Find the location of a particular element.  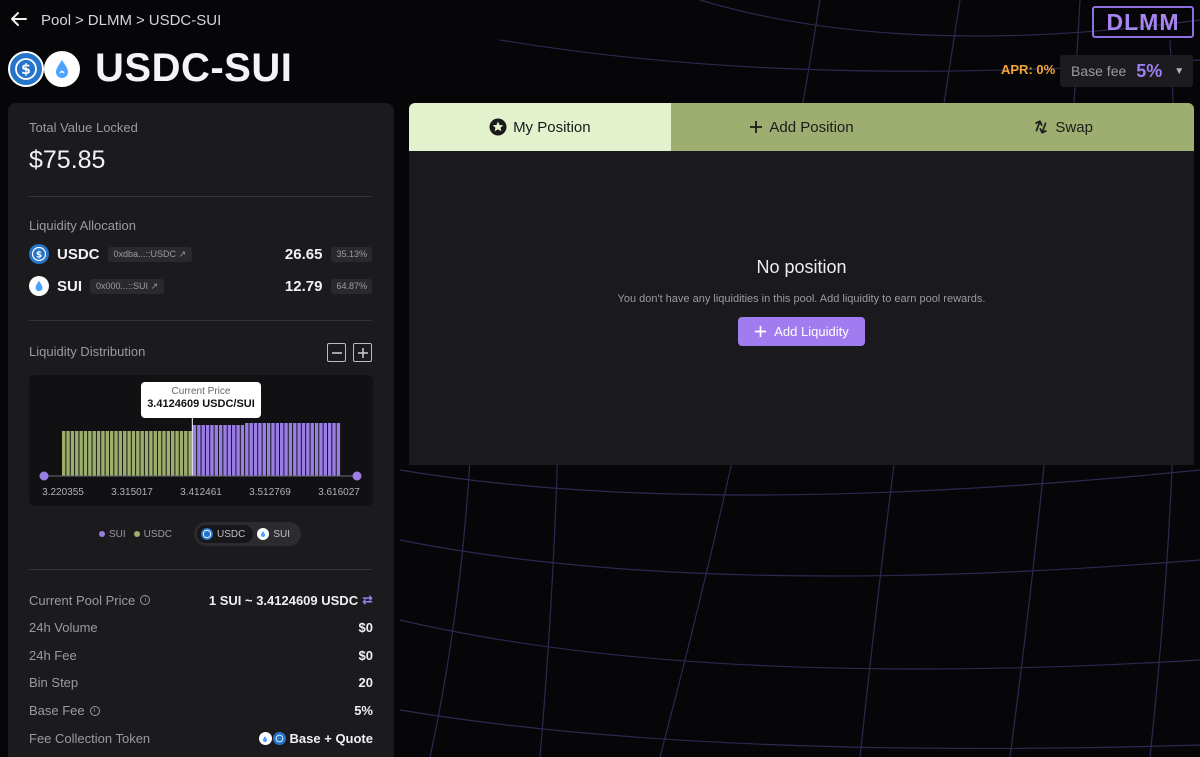

base-fee-label: Base fee is located at coordinates (1099, 71).